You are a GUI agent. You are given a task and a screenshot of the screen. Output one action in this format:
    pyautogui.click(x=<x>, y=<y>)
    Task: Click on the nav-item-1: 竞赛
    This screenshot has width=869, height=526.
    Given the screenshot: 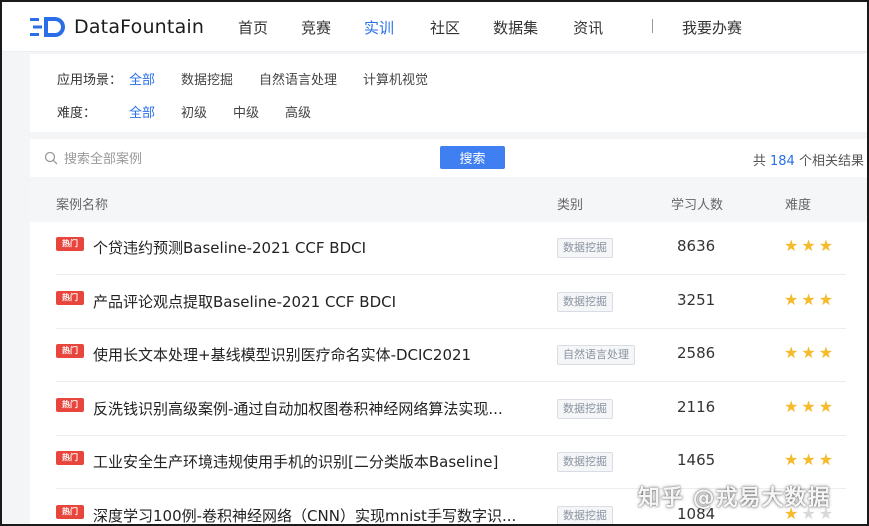 What is the action you would take?
    pyautogui.click(x=316, y=27)
    